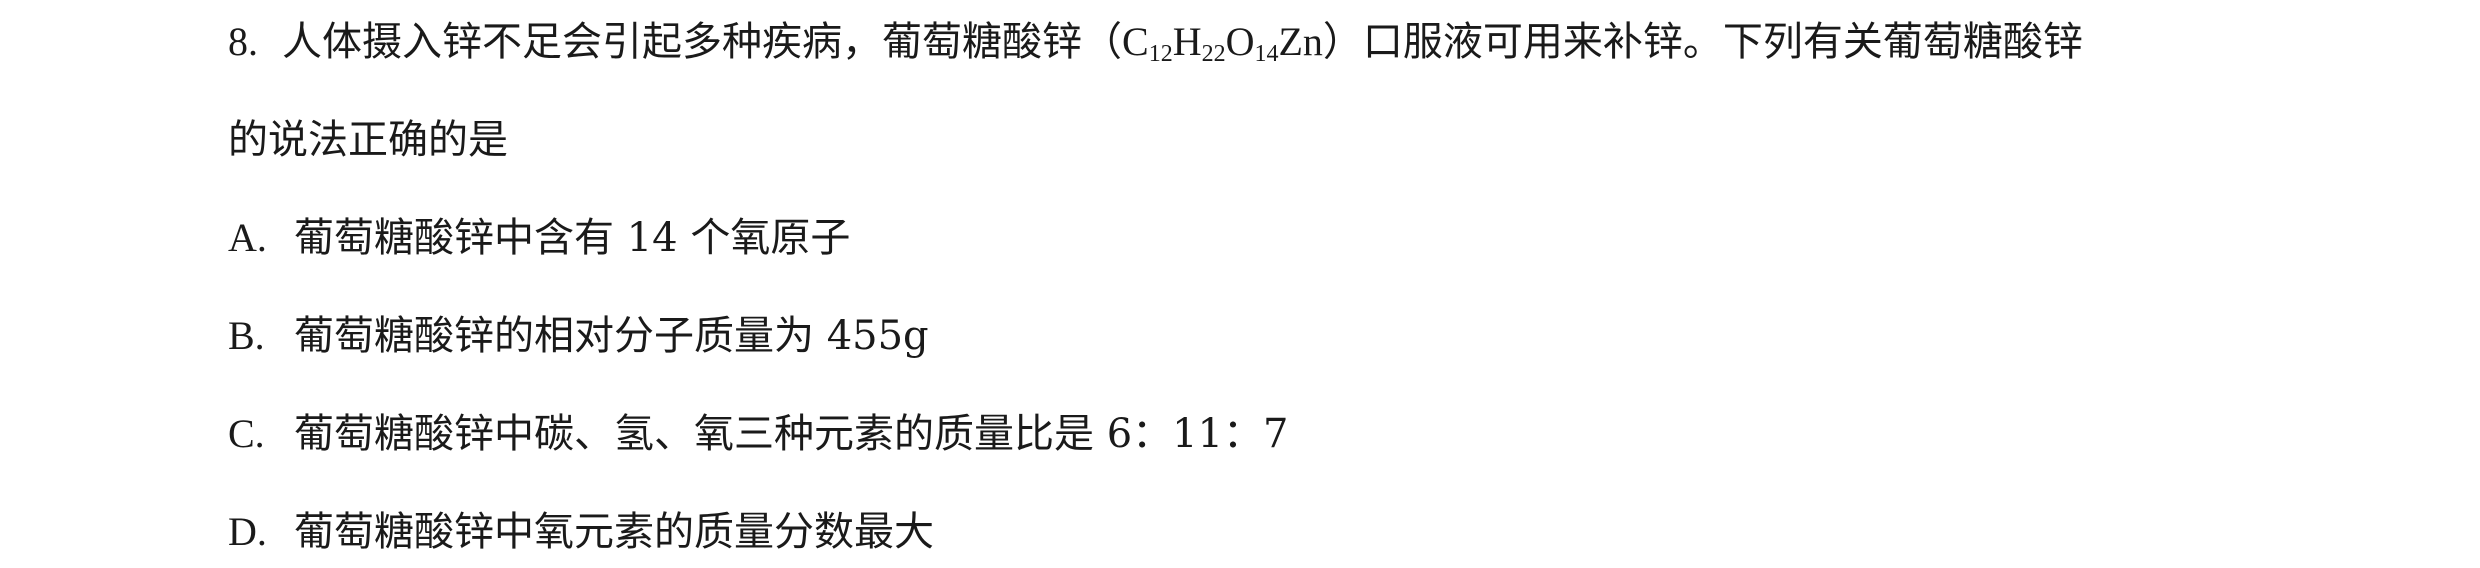 The width and height of the screenshot is (2480, 568). I want to click on option-a-letter: A., so click(247, 237).